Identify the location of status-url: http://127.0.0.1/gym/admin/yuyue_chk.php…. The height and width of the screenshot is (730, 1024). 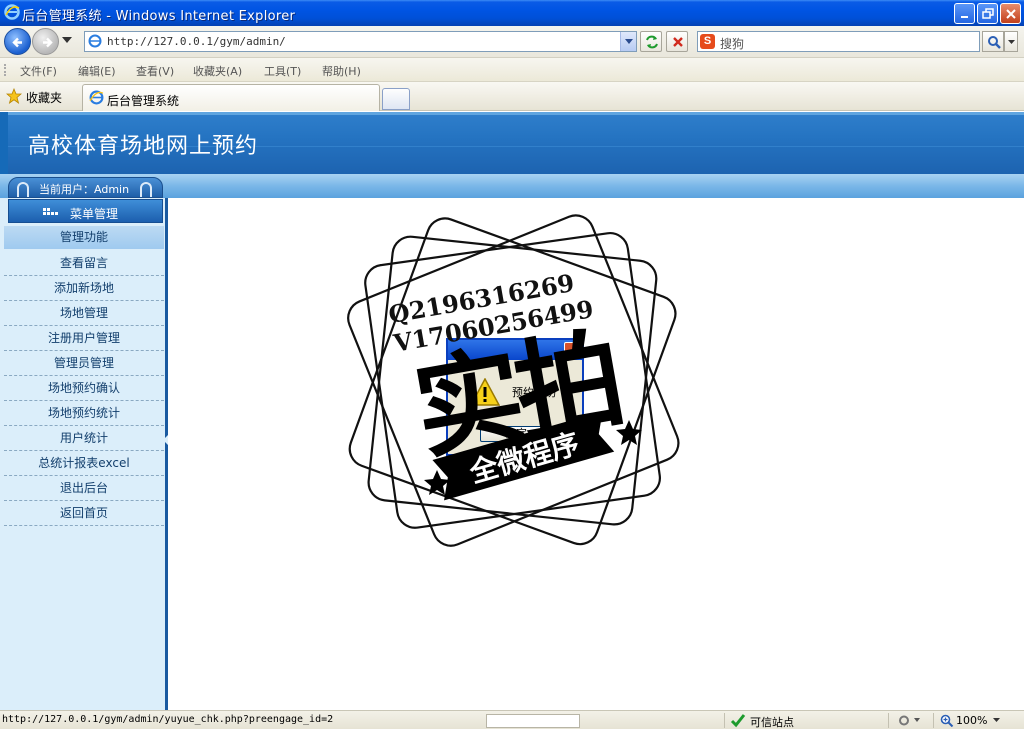
(168, 719).